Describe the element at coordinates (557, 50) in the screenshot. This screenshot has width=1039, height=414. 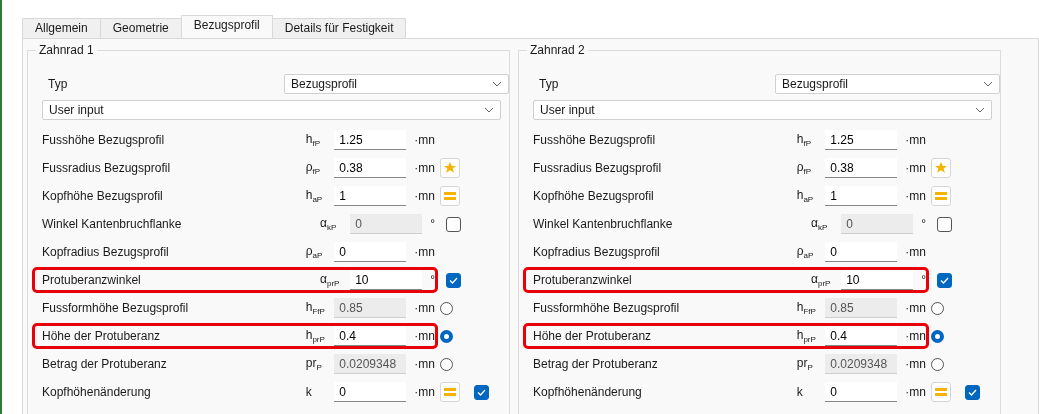
I see `group-title: Zahnrad 2` at that location.